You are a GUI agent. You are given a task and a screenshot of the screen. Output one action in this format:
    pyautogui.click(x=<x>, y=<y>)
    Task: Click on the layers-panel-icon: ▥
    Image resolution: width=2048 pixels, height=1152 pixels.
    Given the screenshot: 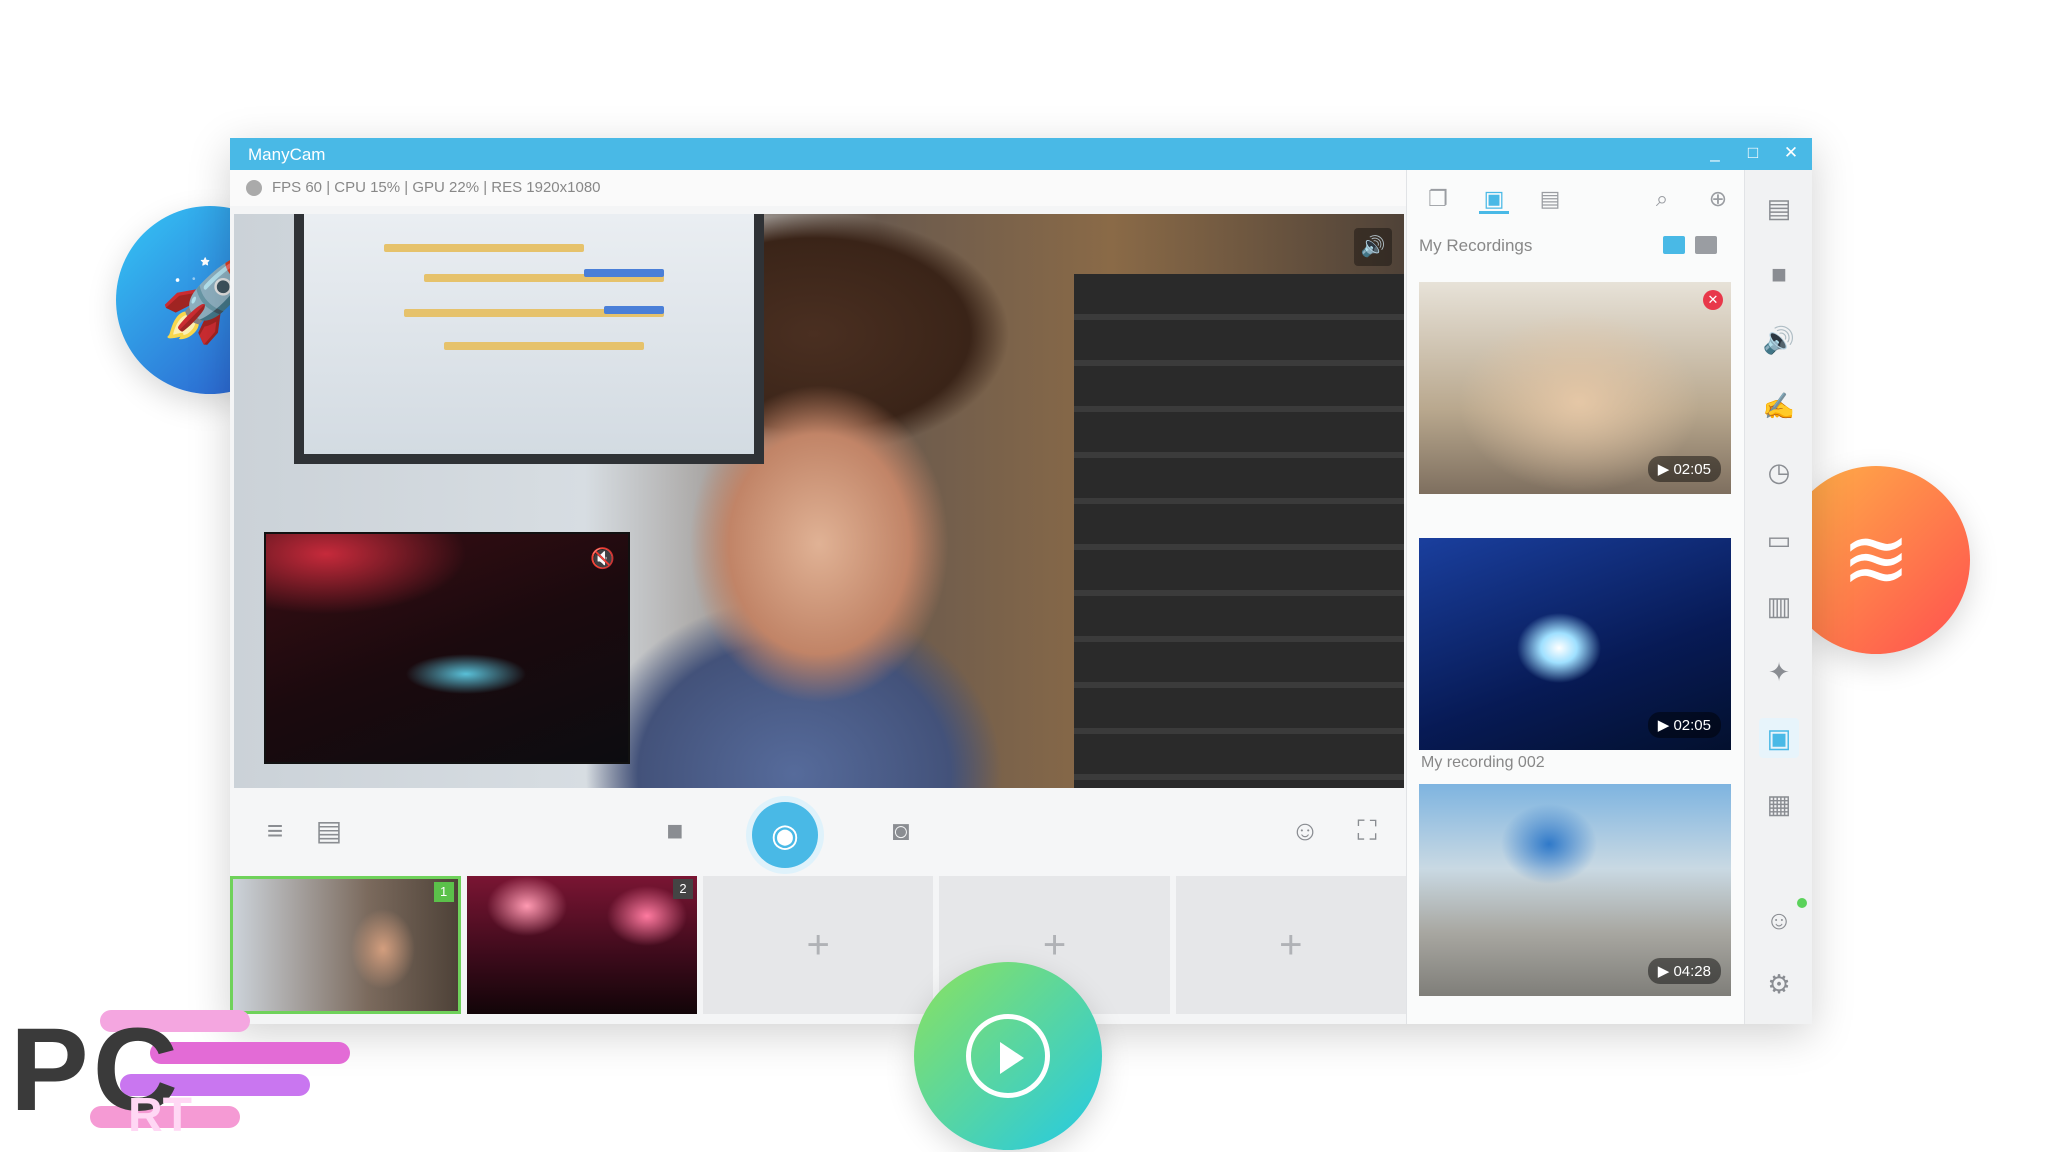 What is the action you would take?
    pyautogui.click(x=1779, y=606)
    